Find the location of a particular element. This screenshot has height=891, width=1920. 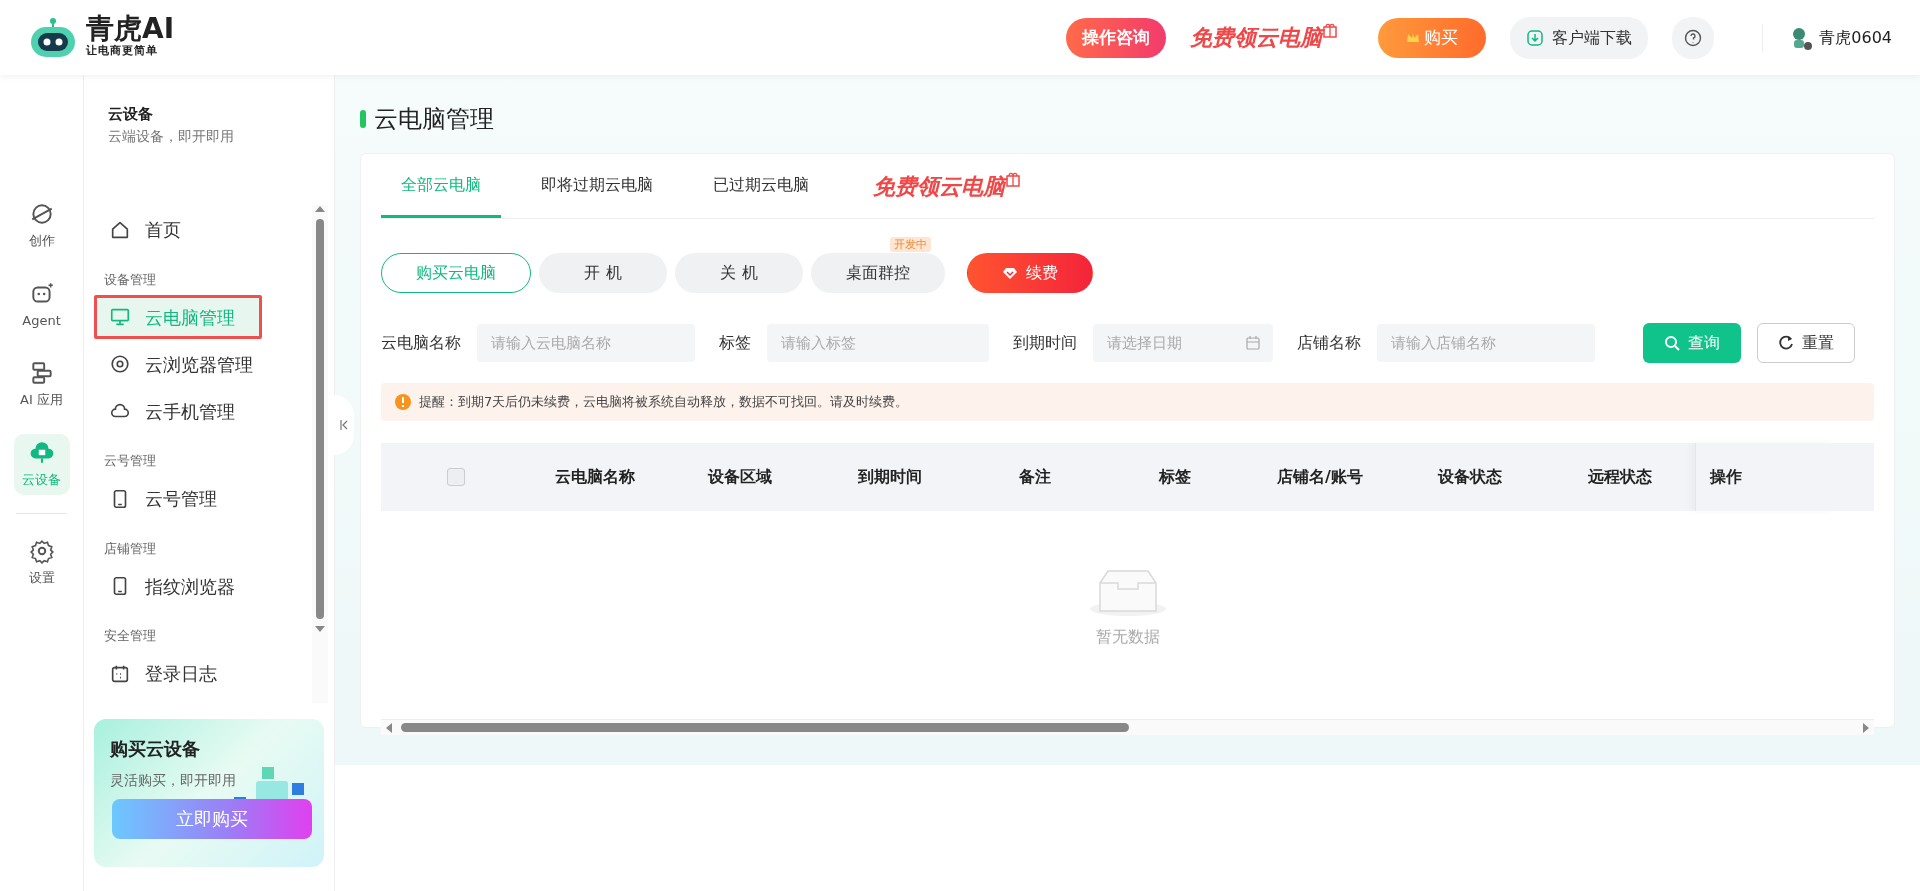

status-badge: 开发中 is located at coordinates (910, 245).